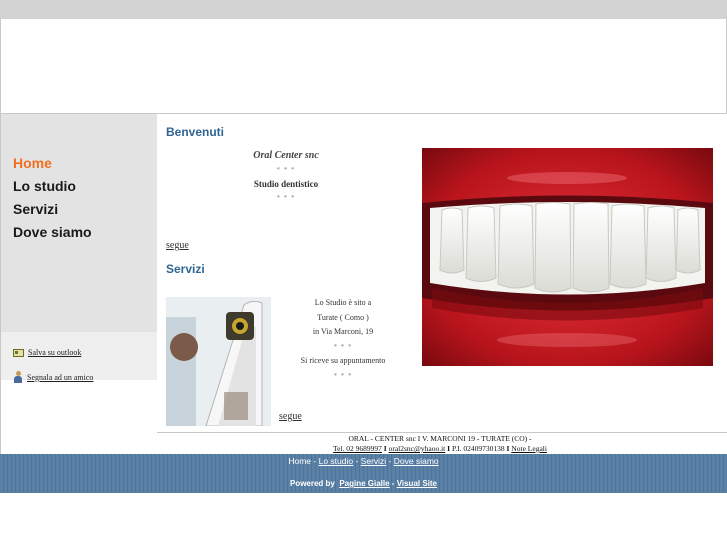  I want to click on visual-site-link: Visual Site, so click(417, 483).